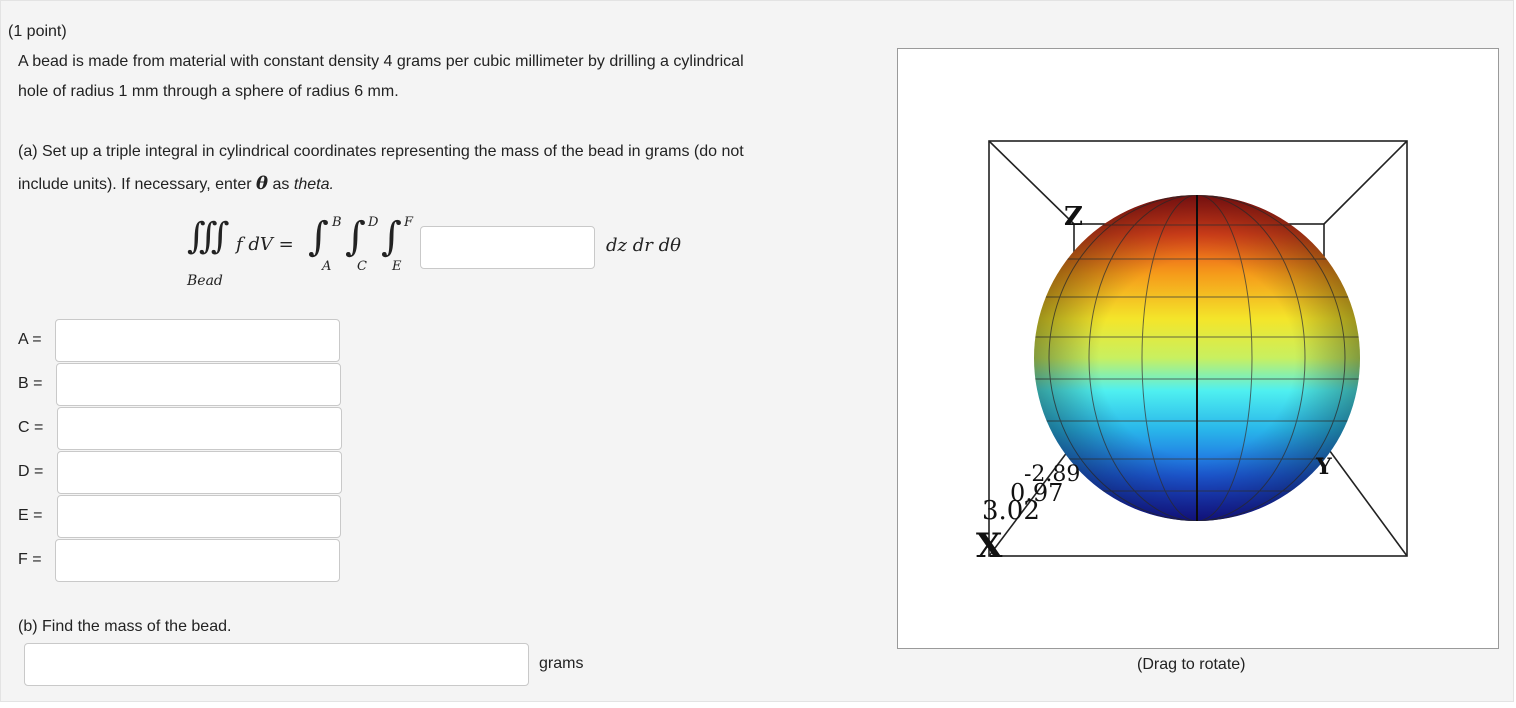 The height and width of the screenshot is (708, 1516). What do you see at coordinates (643, 245) in the screenshot?
I see `differentials-label: dz dr dθ` at bounding box center [643, 245].